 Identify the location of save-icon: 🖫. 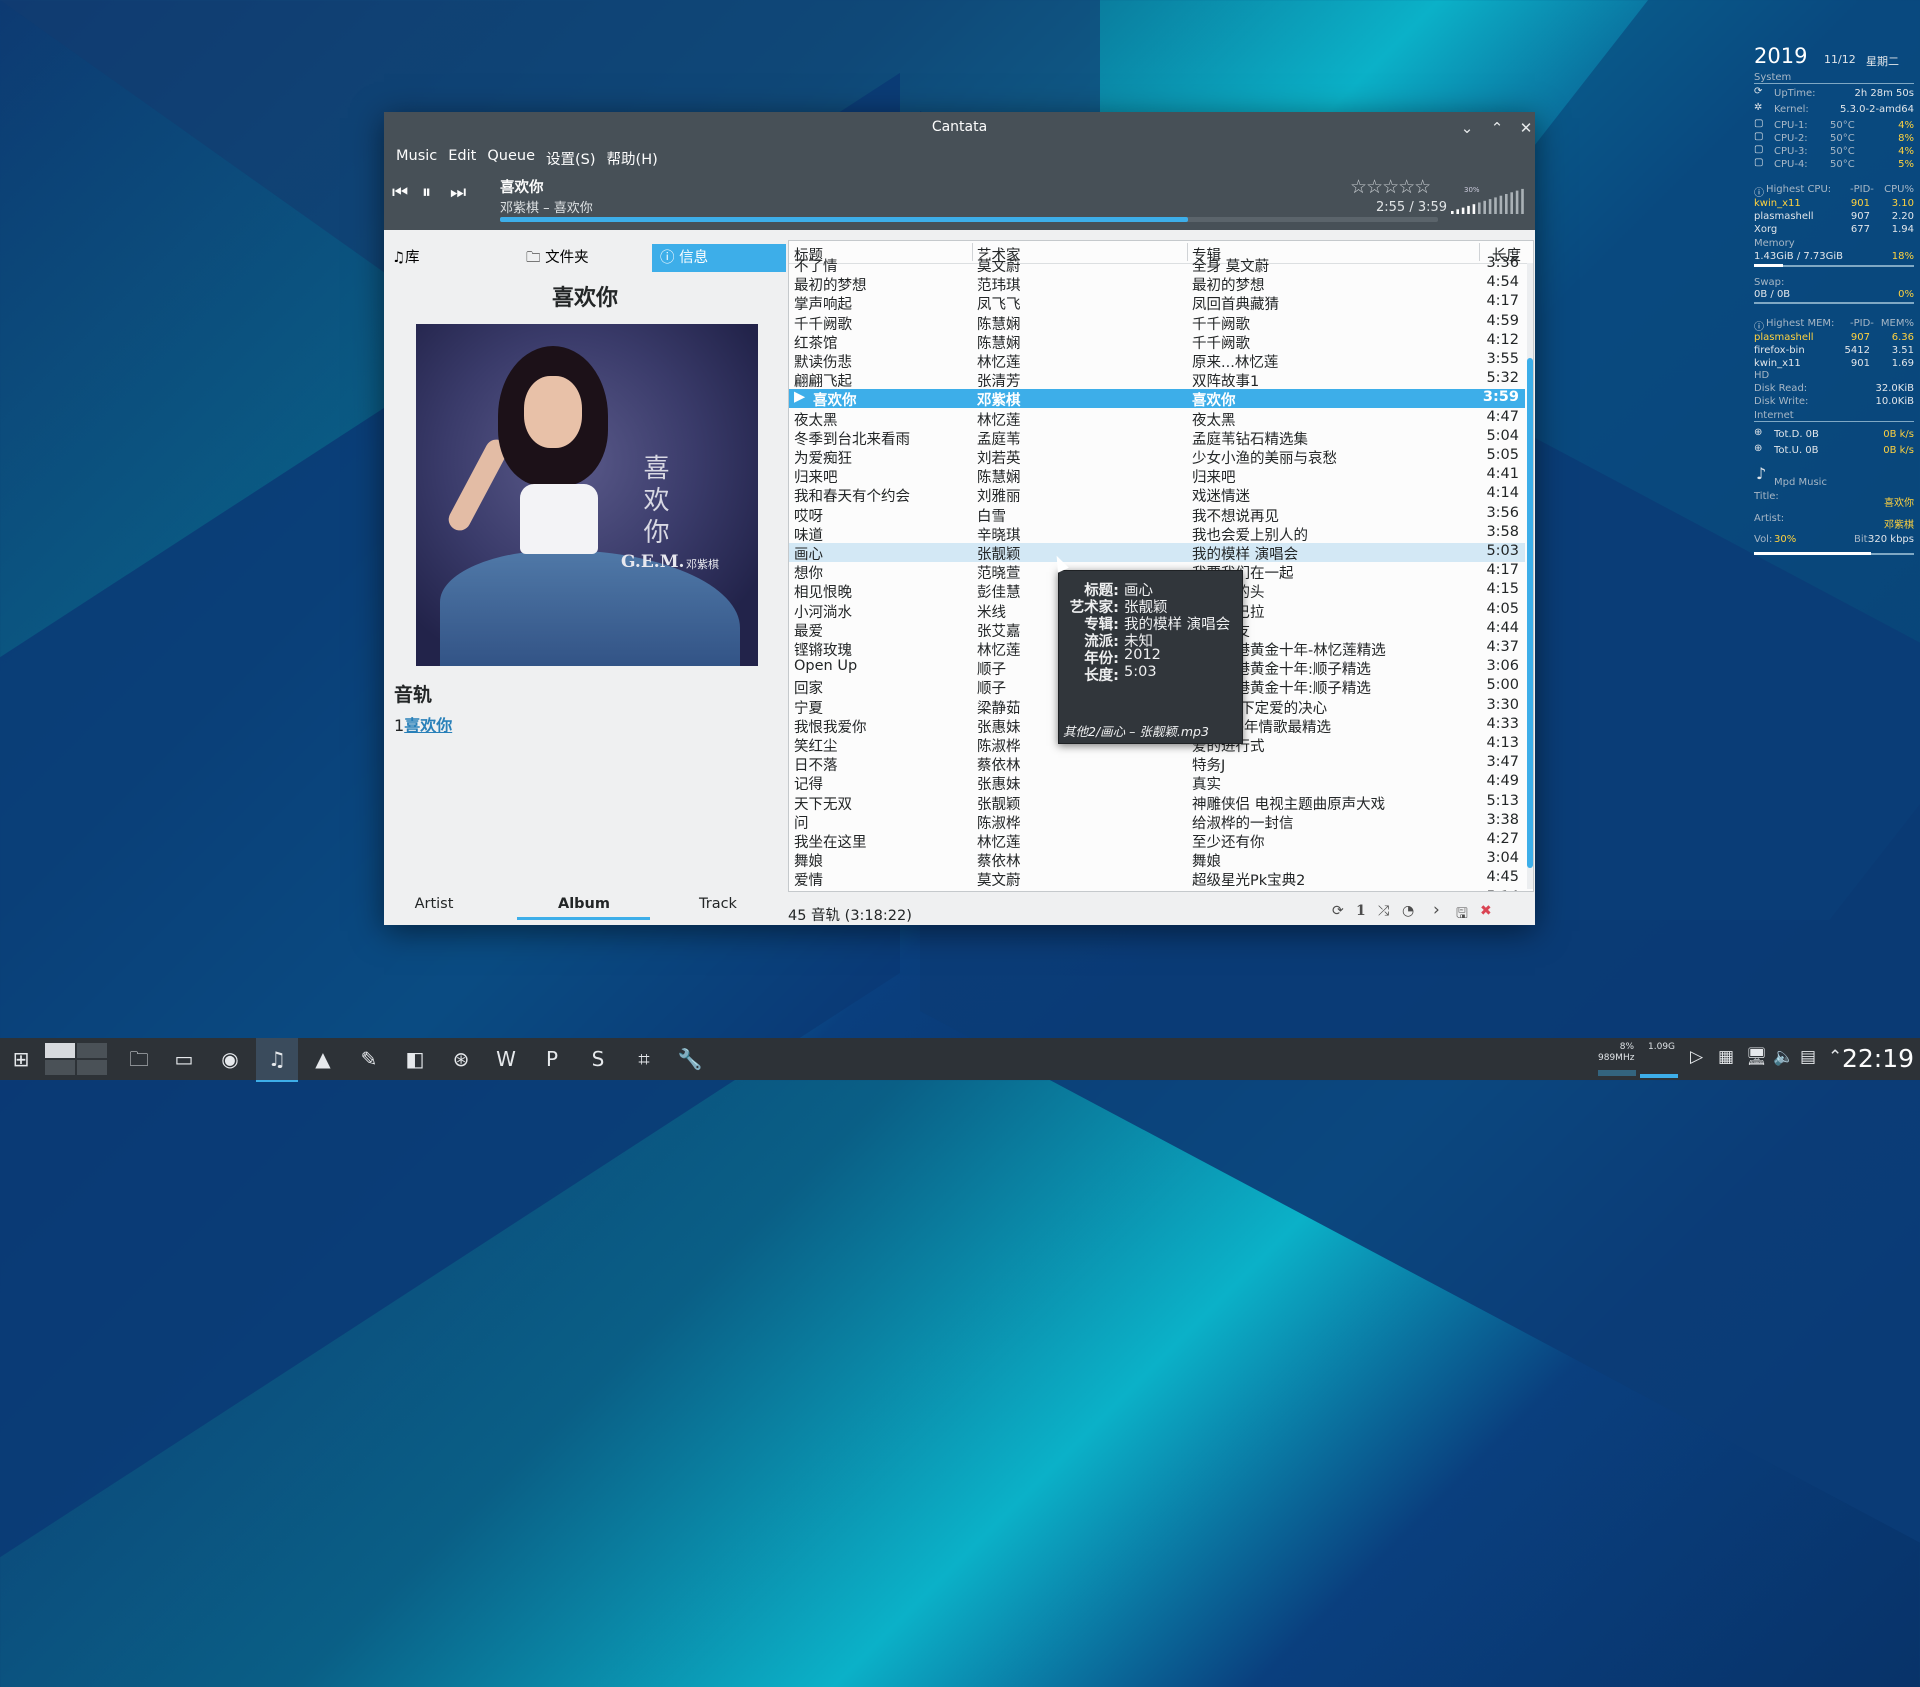
(1462, 915).